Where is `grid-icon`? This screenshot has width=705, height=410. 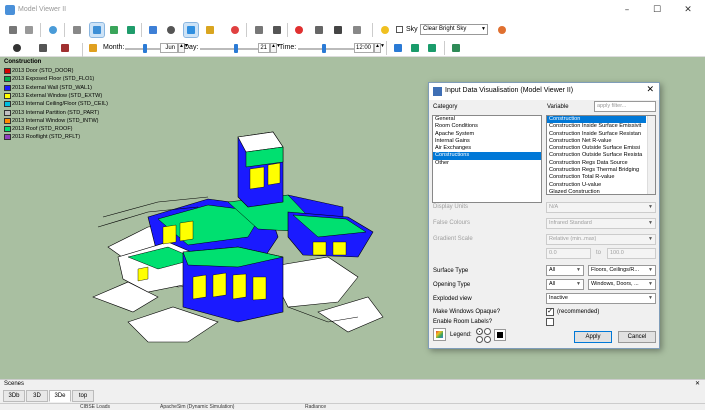
grid-icon is located at coordinates (277, 30).